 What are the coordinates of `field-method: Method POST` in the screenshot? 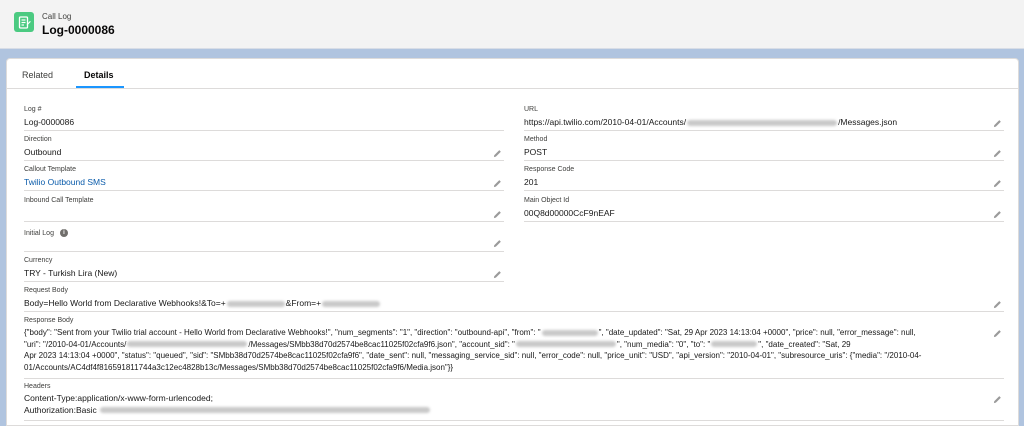 It's located at (764, 148).